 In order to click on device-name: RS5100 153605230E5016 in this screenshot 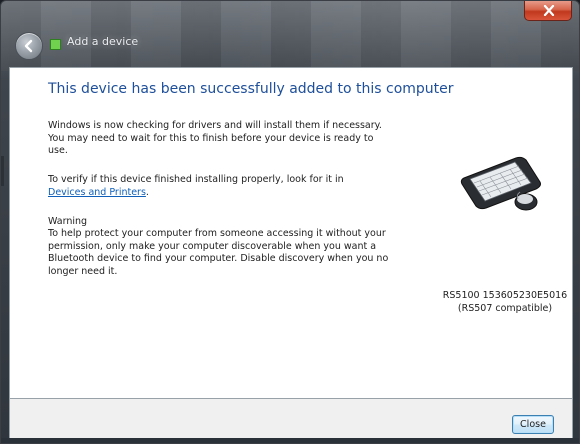, I will do `click(505, 295)`.